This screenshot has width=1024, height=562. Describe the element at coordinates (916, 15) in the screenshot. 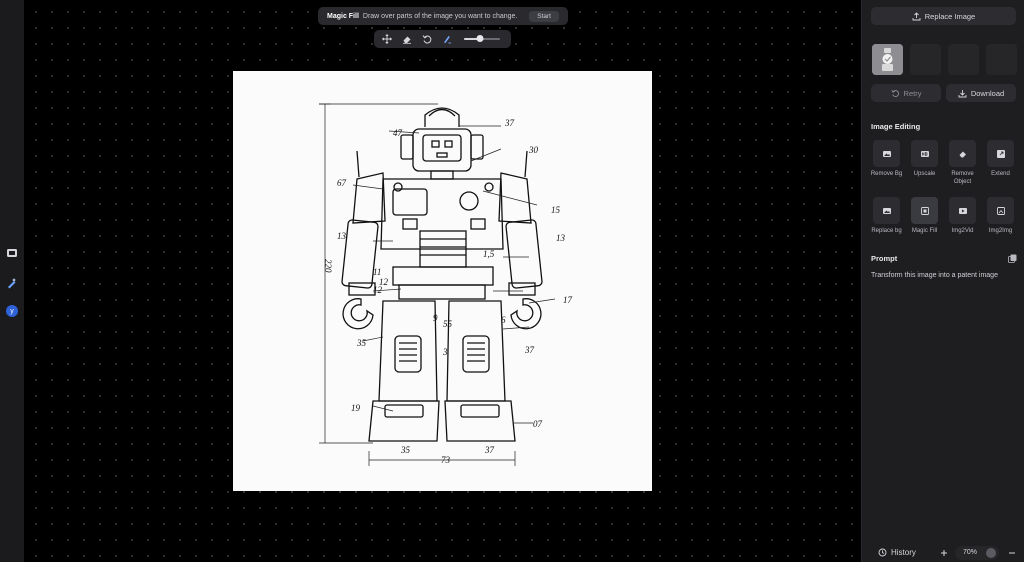

I see `upload-icon` at that location.